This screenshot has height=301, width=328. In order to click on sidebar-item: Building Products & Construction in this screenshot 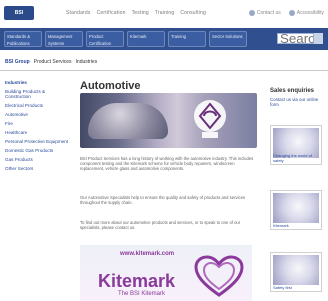, I will do `click(37, 94)`.